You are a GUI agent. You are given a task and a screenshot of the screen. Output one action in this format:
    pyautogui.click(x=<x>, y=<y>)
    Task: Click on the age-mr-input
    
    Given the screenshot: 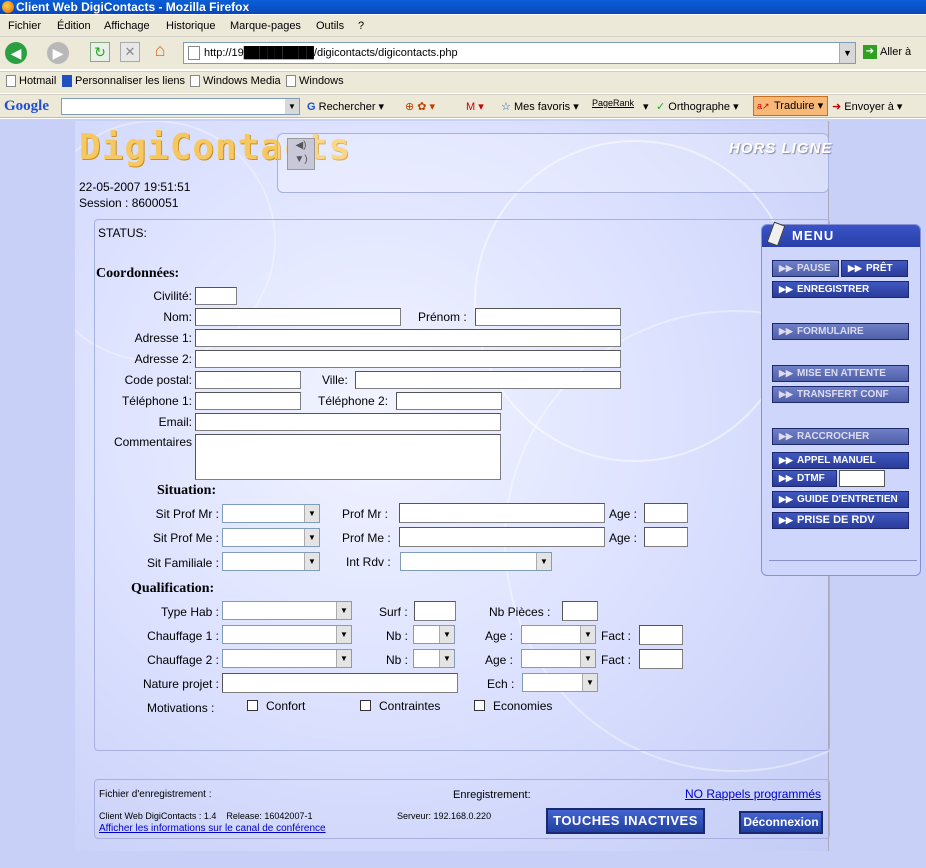 What is the action you would take?
    pyautogui.click(x=666, y=513)
    